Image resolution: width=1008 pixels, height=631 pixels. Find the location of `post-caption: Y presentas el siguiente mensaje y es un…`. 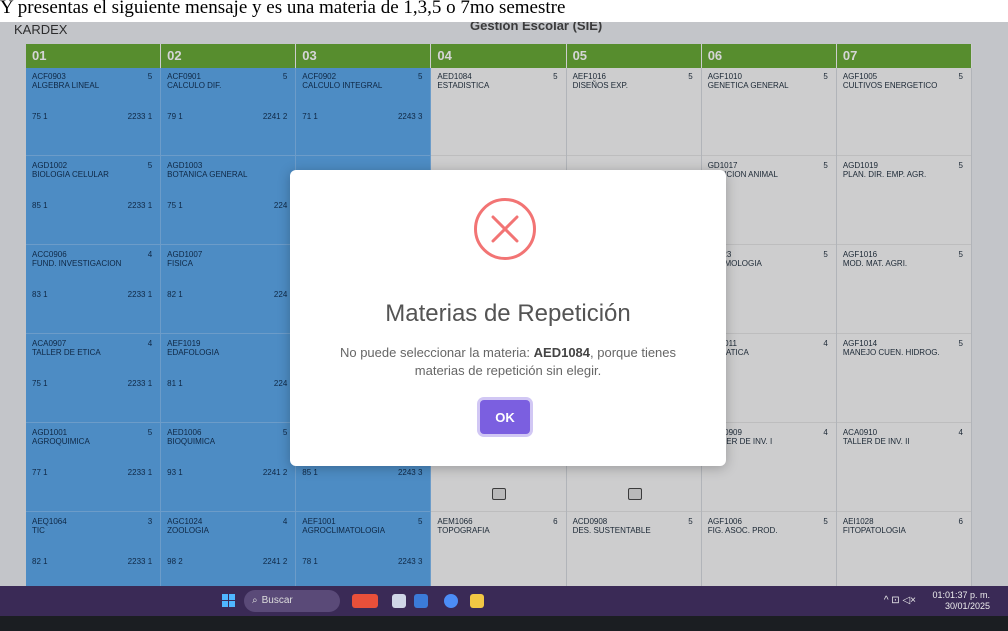

post-caption: Y presentas el siguiente mensaje y es un… is located at coordinates (504, 11).